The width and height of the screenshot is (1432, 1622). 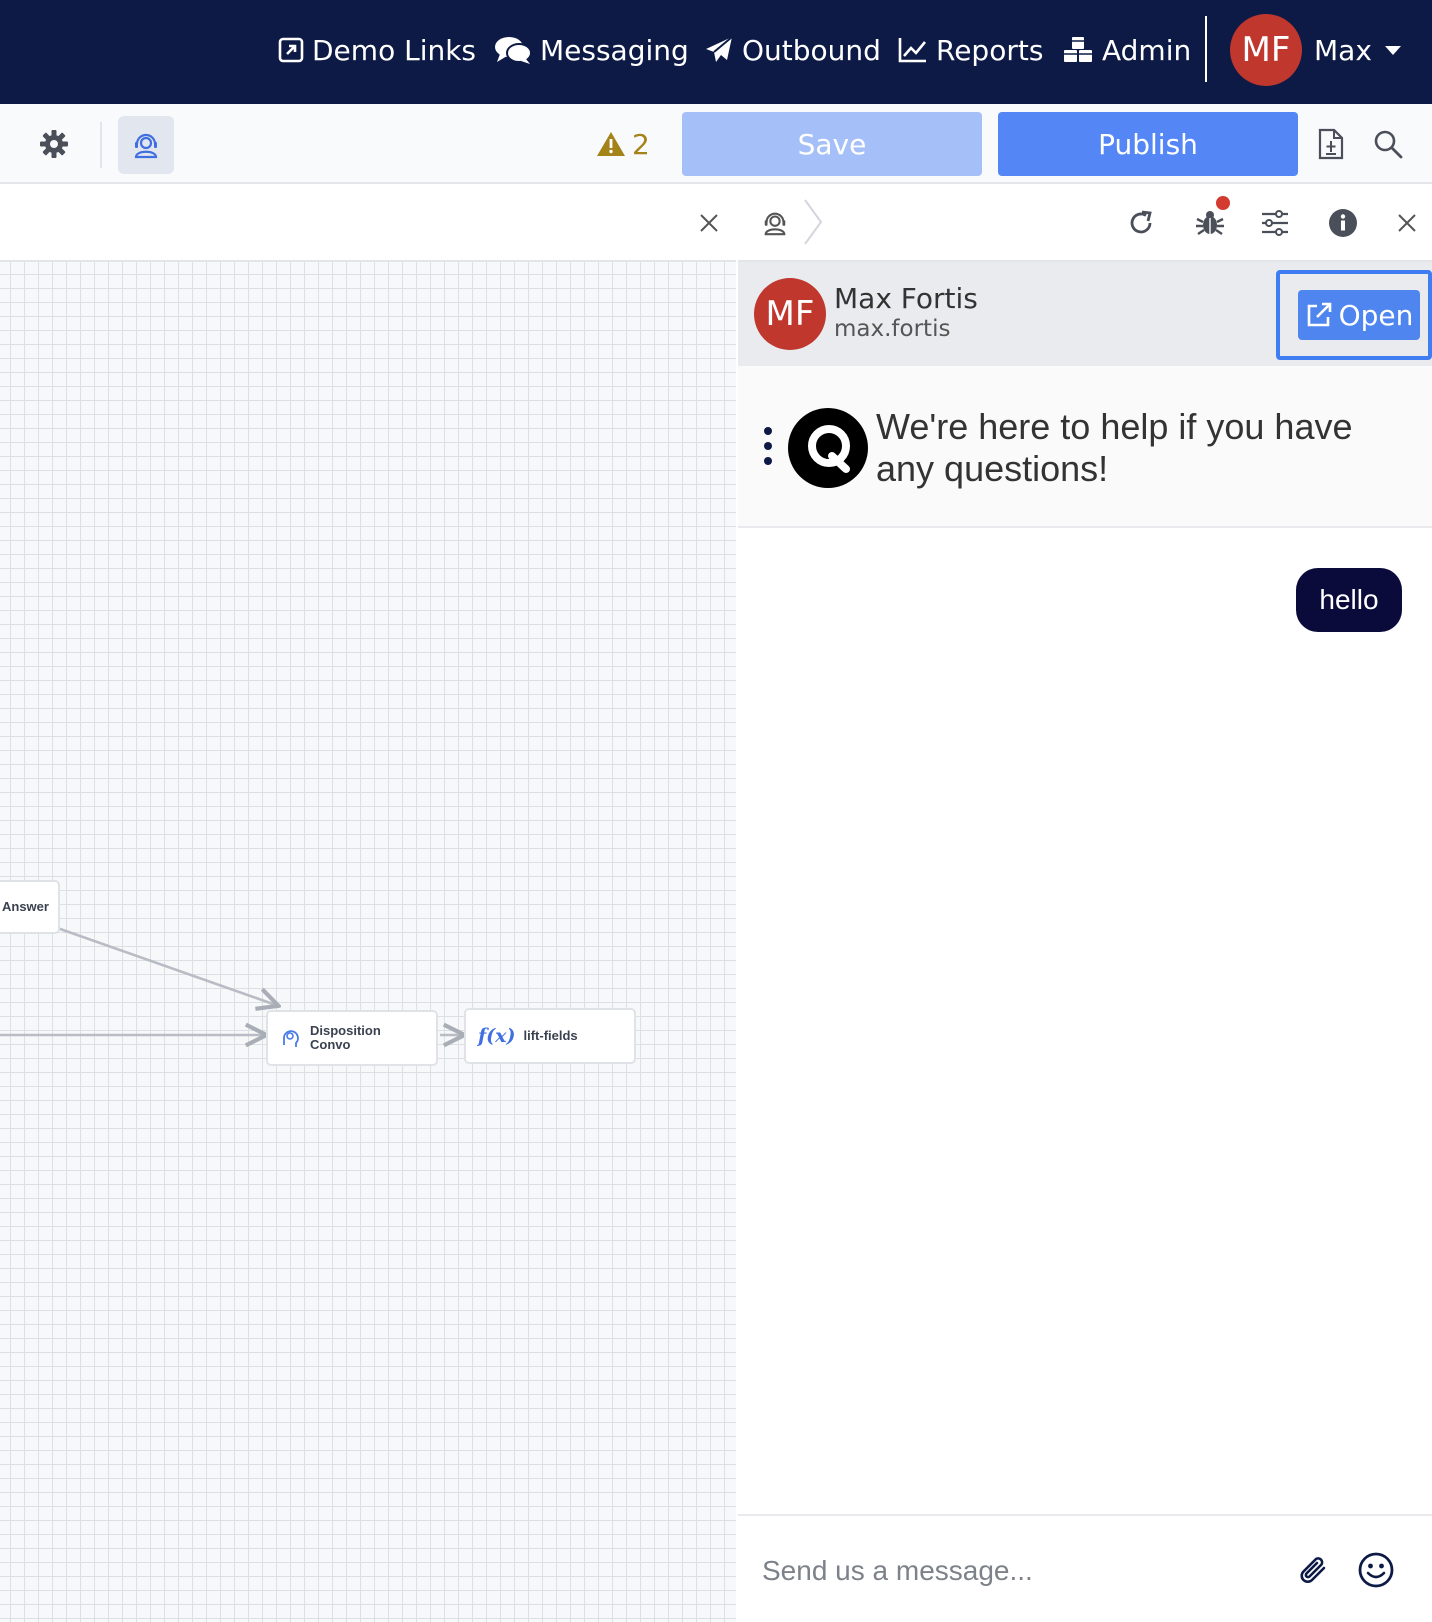 I want to click on cubes-icon, so click(x=1078, y=49).